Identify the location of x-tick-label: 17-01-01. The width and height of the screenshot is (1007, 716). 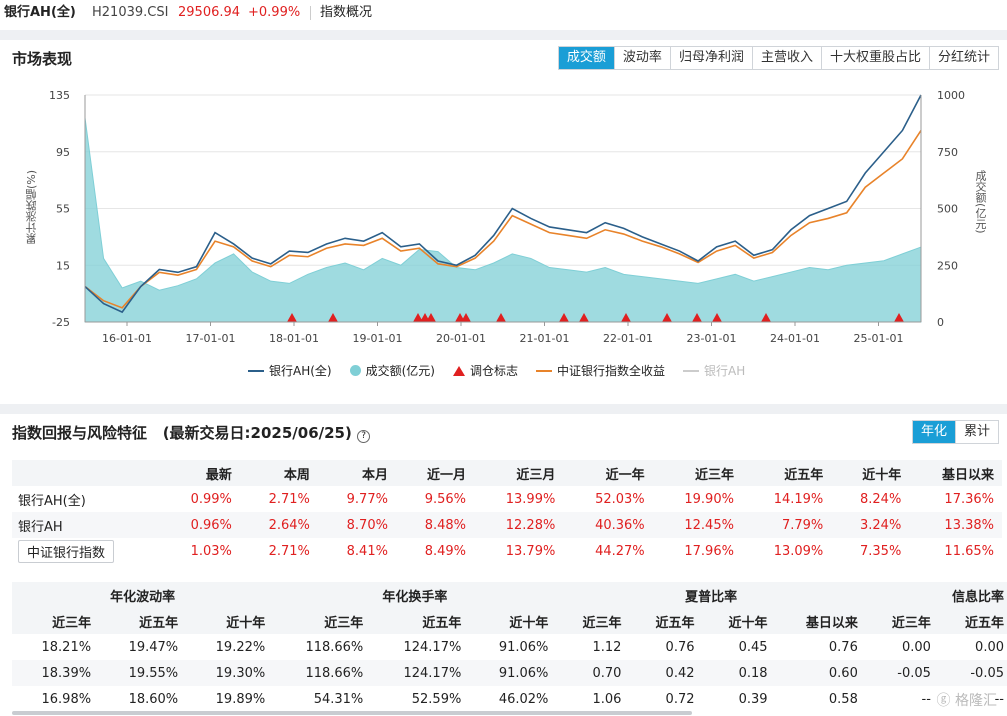
(211, 338).